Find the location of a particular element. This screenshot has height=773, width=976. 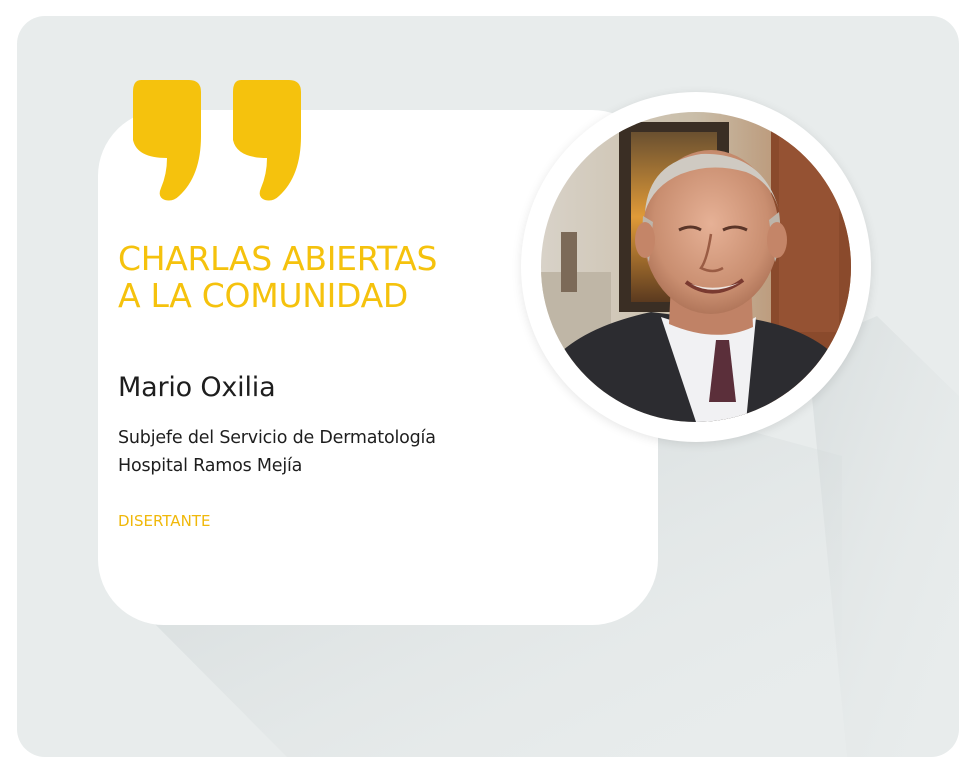

speaker-name: Mario Oxilia is located at coordinates (197, 387).